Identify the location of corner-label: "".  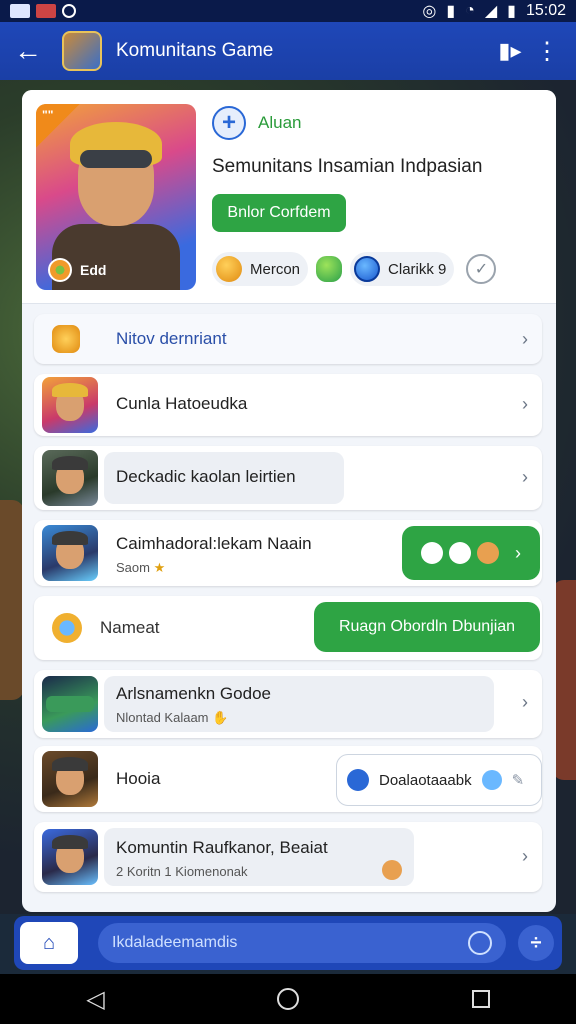
(48, 115).